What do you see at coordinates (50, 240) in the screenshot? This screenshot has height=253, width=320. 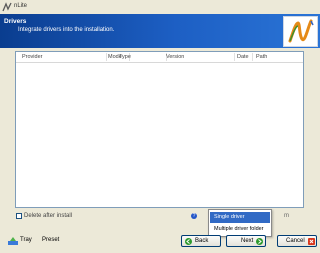 I see `preset-button: Preset` at bounding box center [50, 240].